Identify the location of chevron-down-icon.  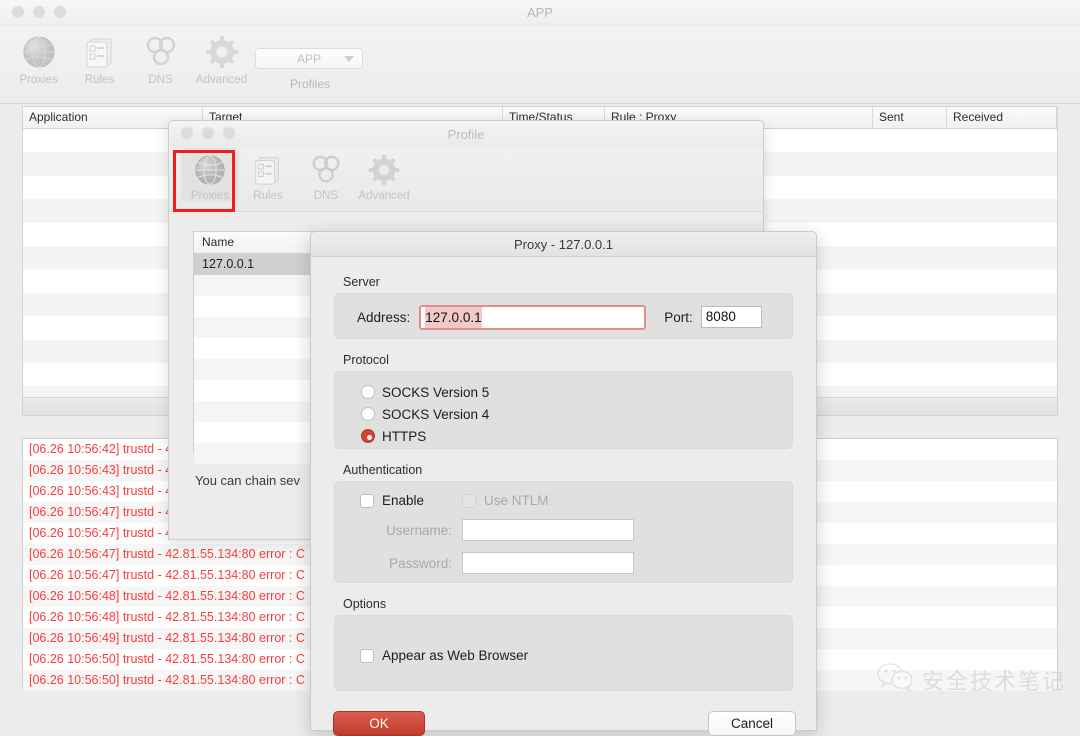
(349, 59).